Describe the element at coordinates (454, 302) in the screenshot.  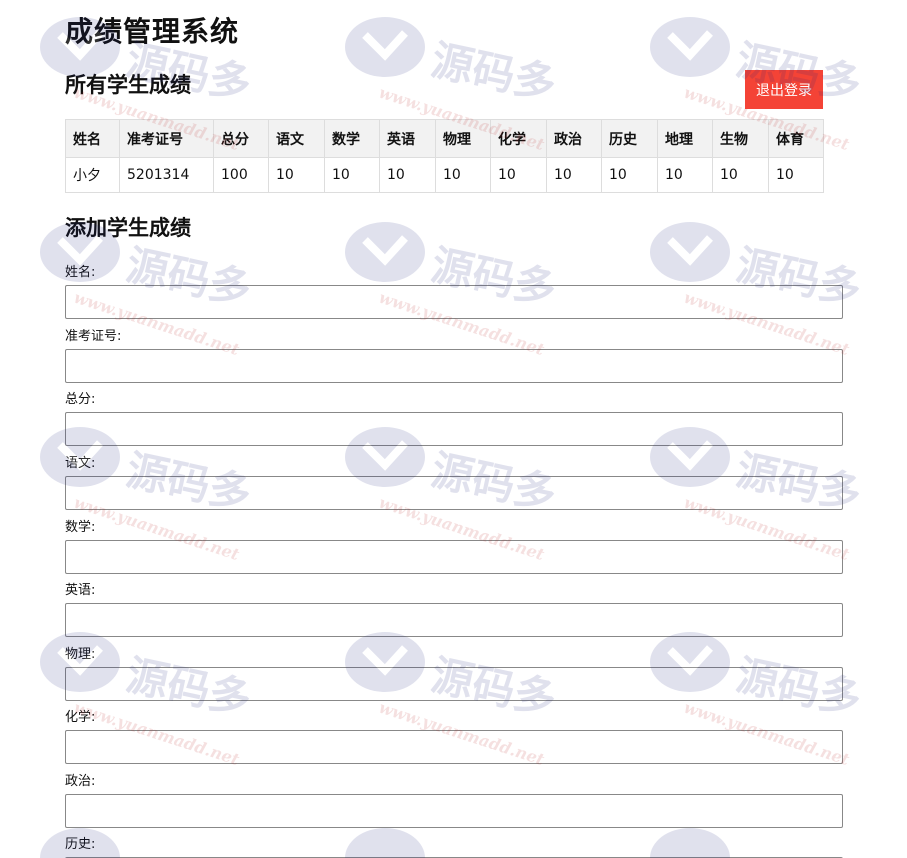
I see `name-input` at that location.